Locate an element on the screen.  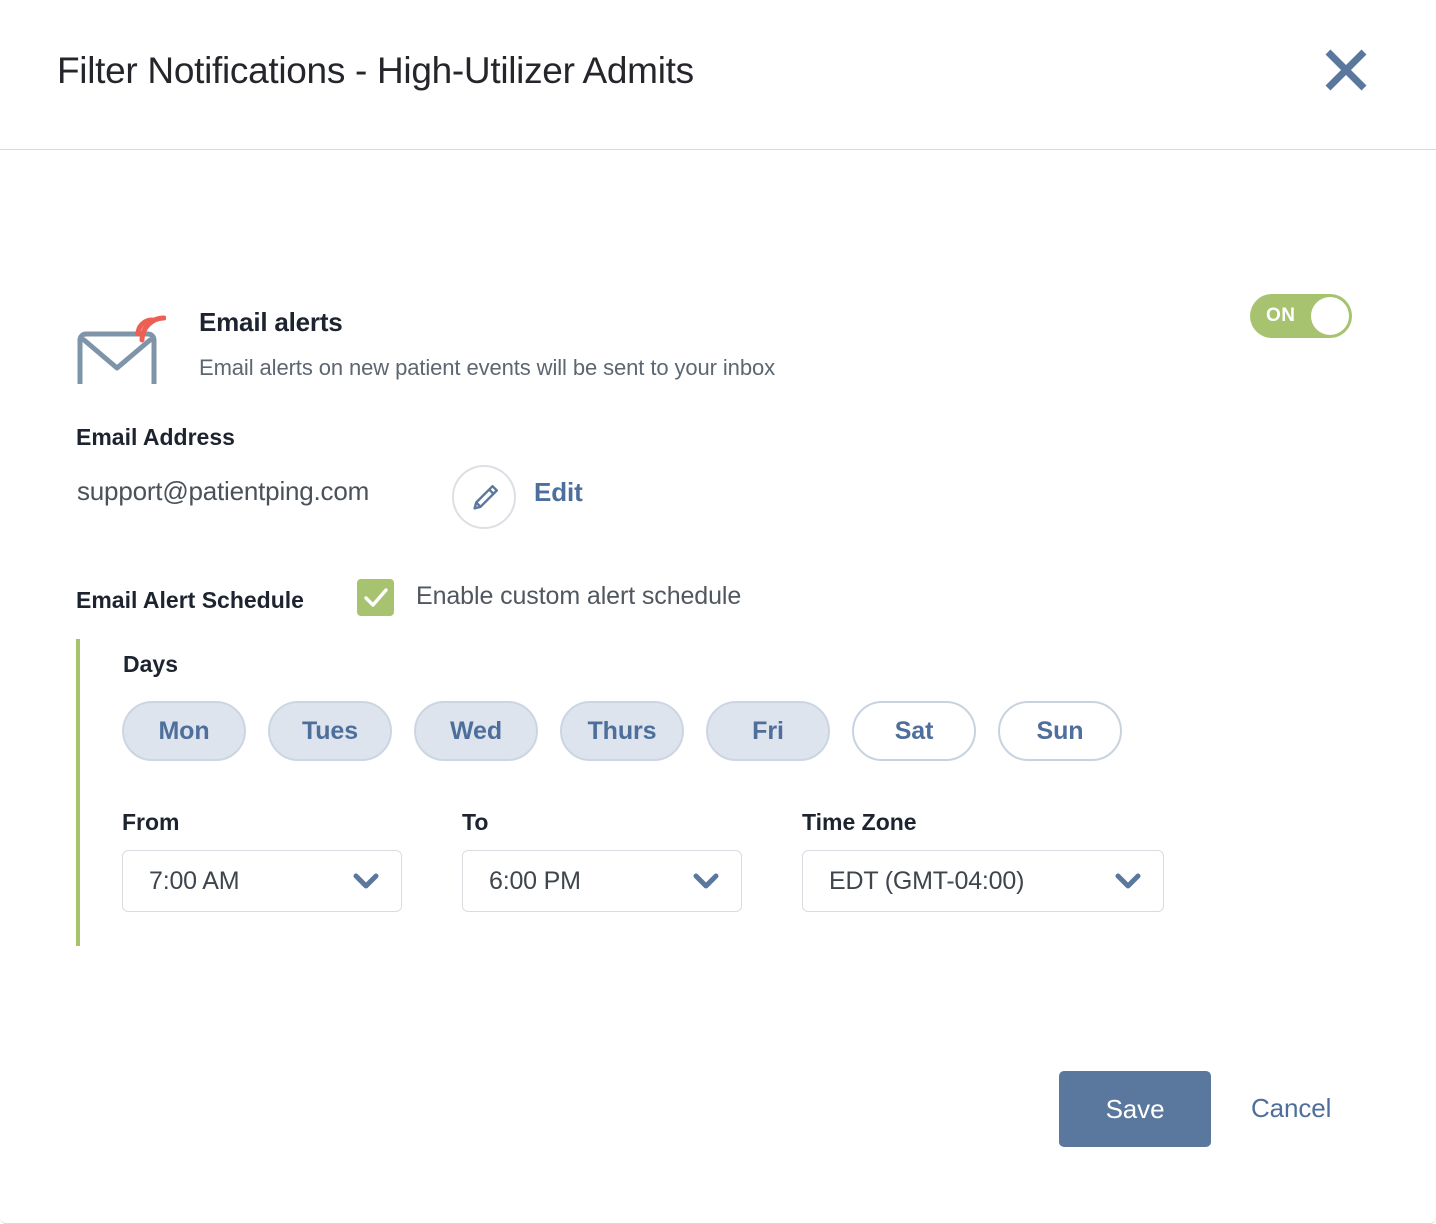
from-field: From 7:00 AM is located at coordinates (262, 860).